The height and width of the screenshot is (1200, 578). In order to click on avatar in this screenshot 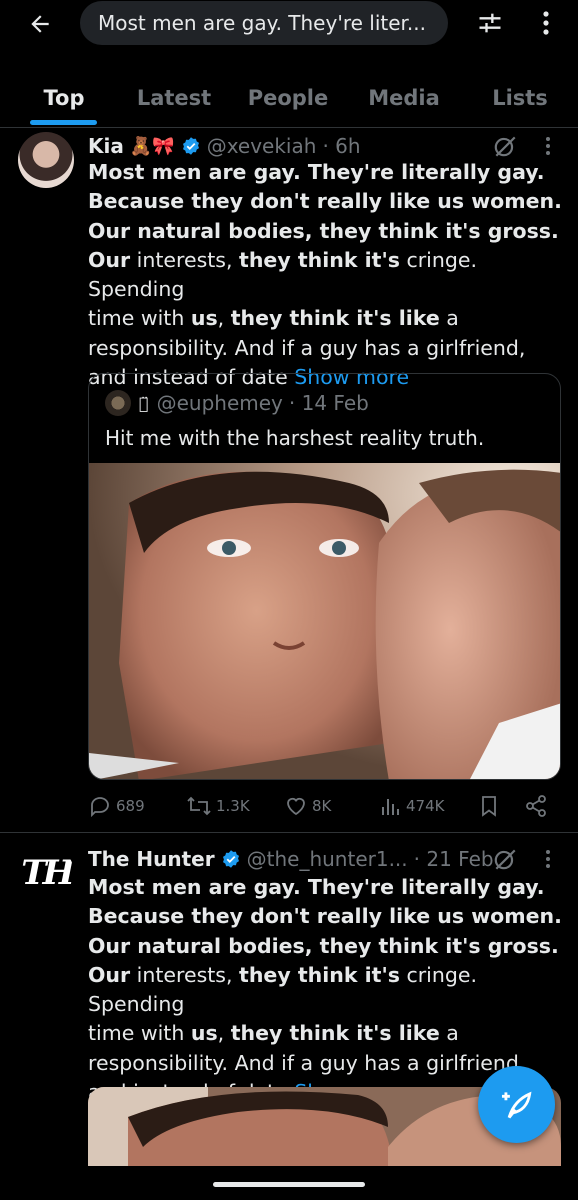, I will do `click(46, 160)`.